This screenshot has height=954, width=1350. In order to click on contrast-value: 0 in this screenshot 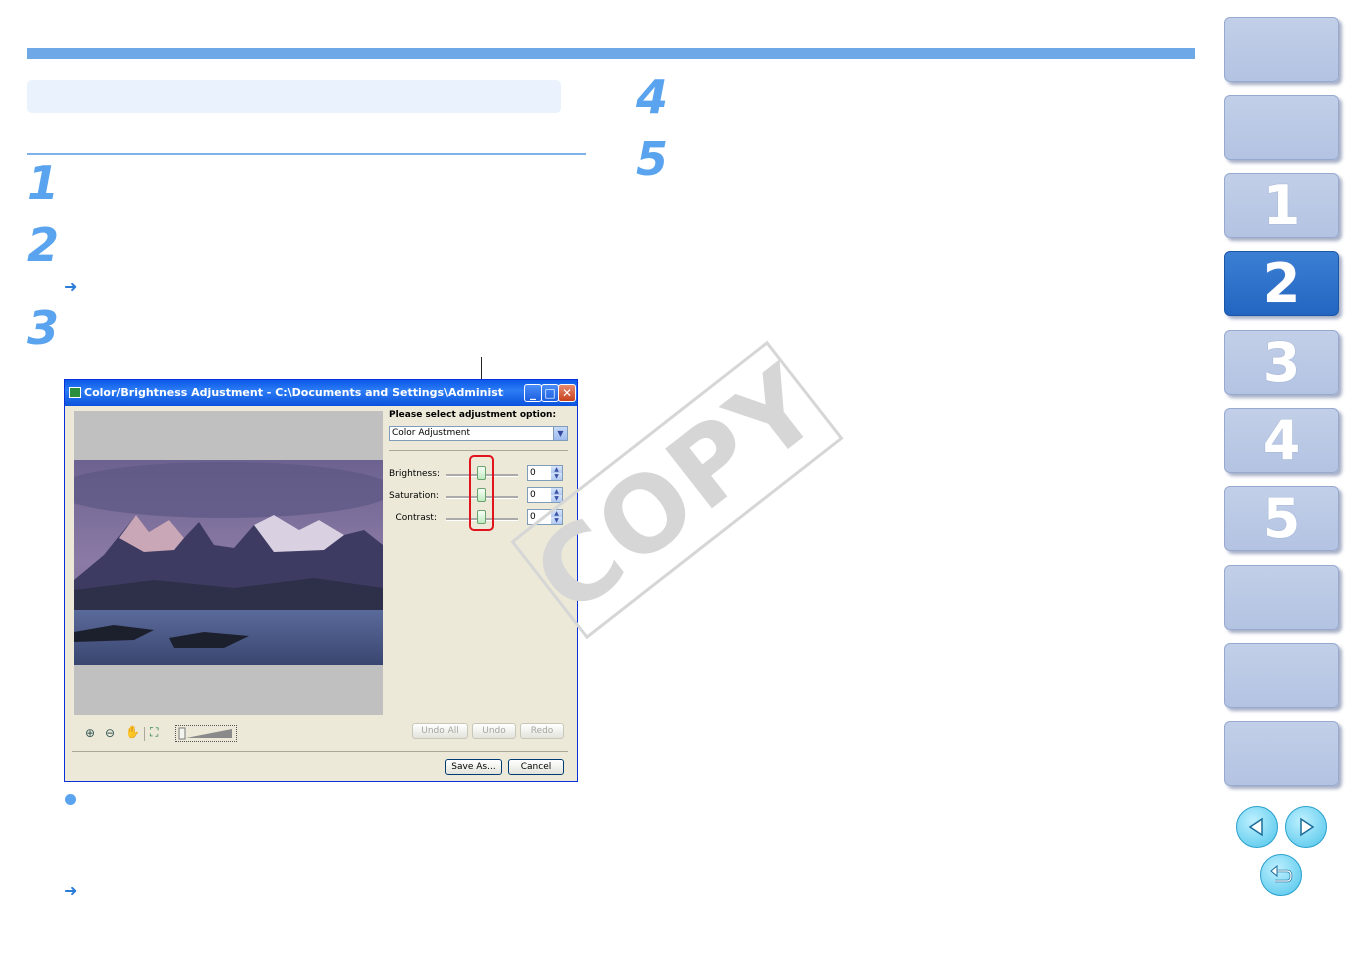, I will do `click(533, 517)`.